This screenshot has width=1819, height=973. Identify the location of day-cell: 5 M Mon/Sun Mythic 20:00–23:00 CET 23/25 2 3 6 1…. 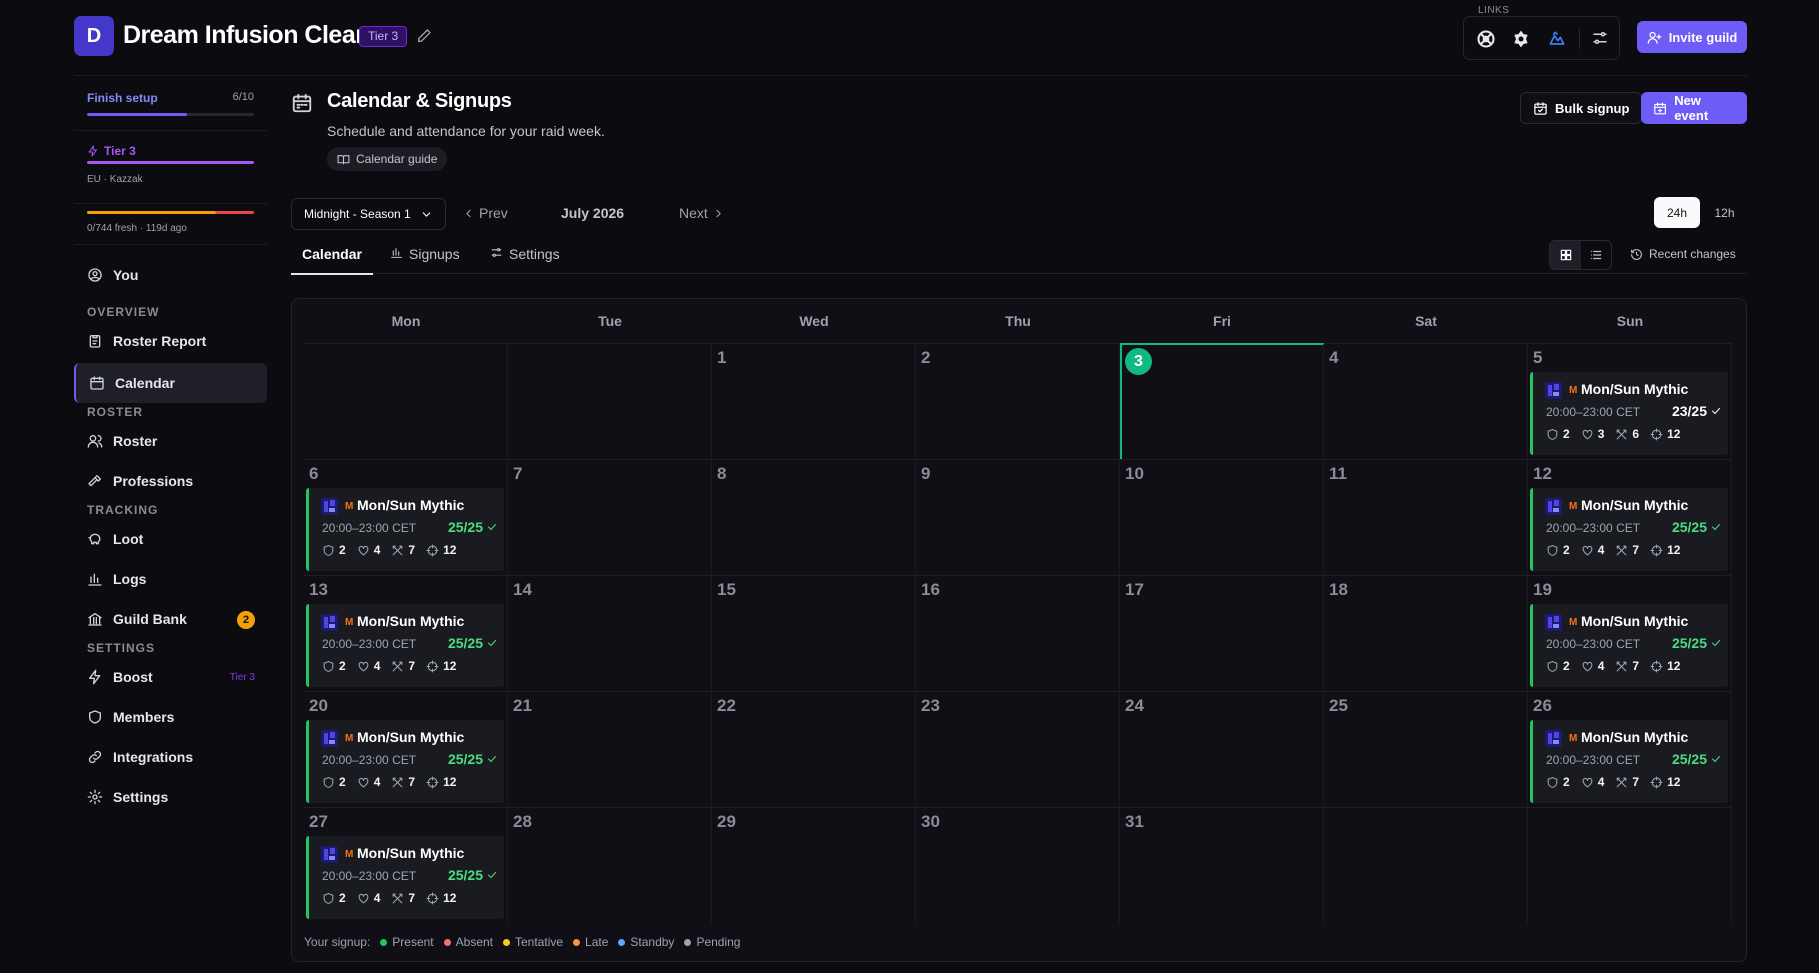
(1630, 401).